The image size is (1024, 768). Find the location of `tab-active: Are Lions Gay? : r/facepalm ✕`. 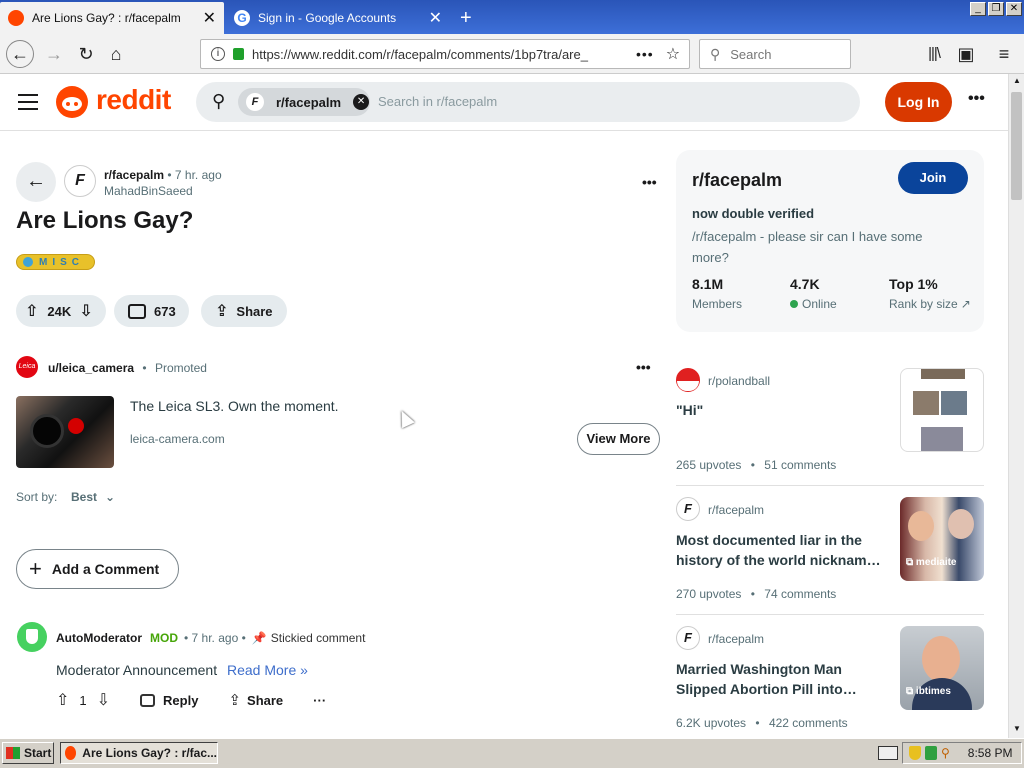

tab-active: Are Lions Gay? : r/facepalm ✕ is located at coordinates (112, 18).